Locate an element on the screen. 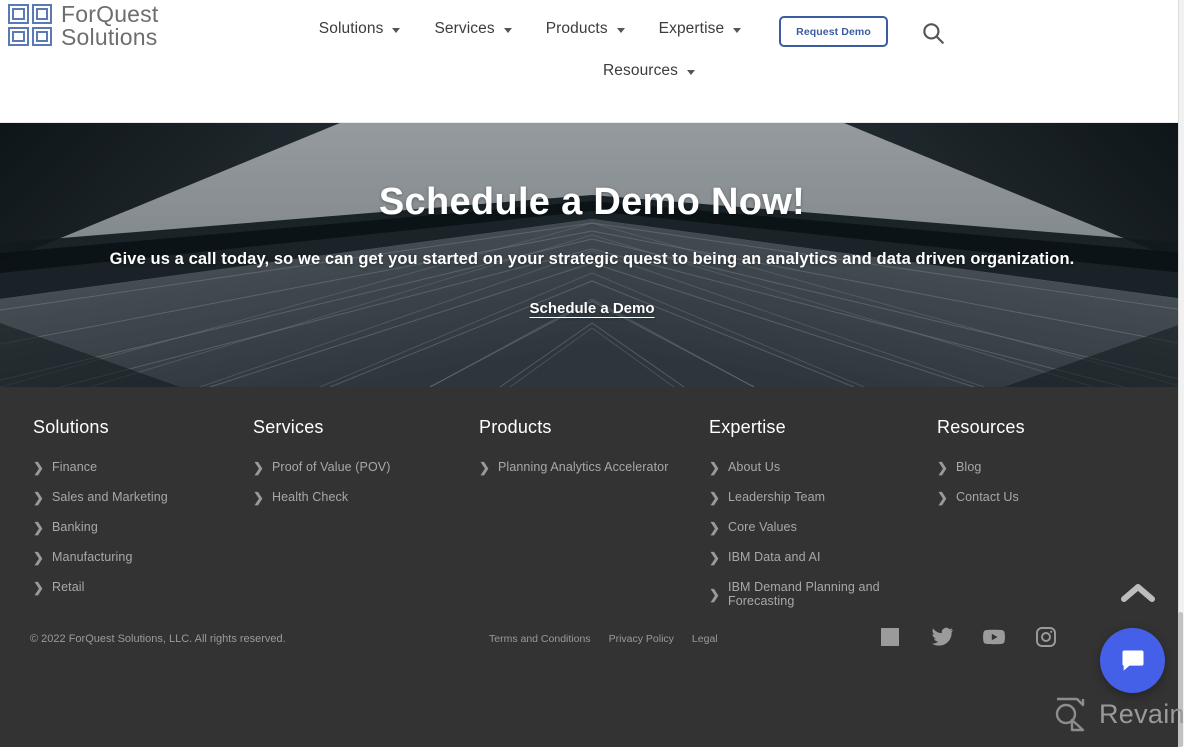 Image resolution: width=1190 pixels, height=747 pixels. footer-column-title: Solutions is located at coordinates (71, 427).